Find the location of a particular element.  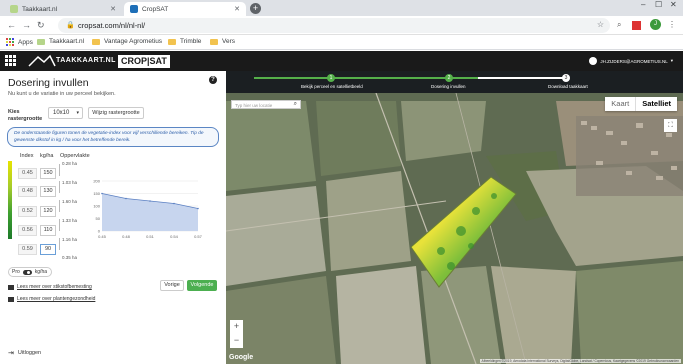

logout-button: ⇥ Uitloggen is located at coordinates (24, 353).